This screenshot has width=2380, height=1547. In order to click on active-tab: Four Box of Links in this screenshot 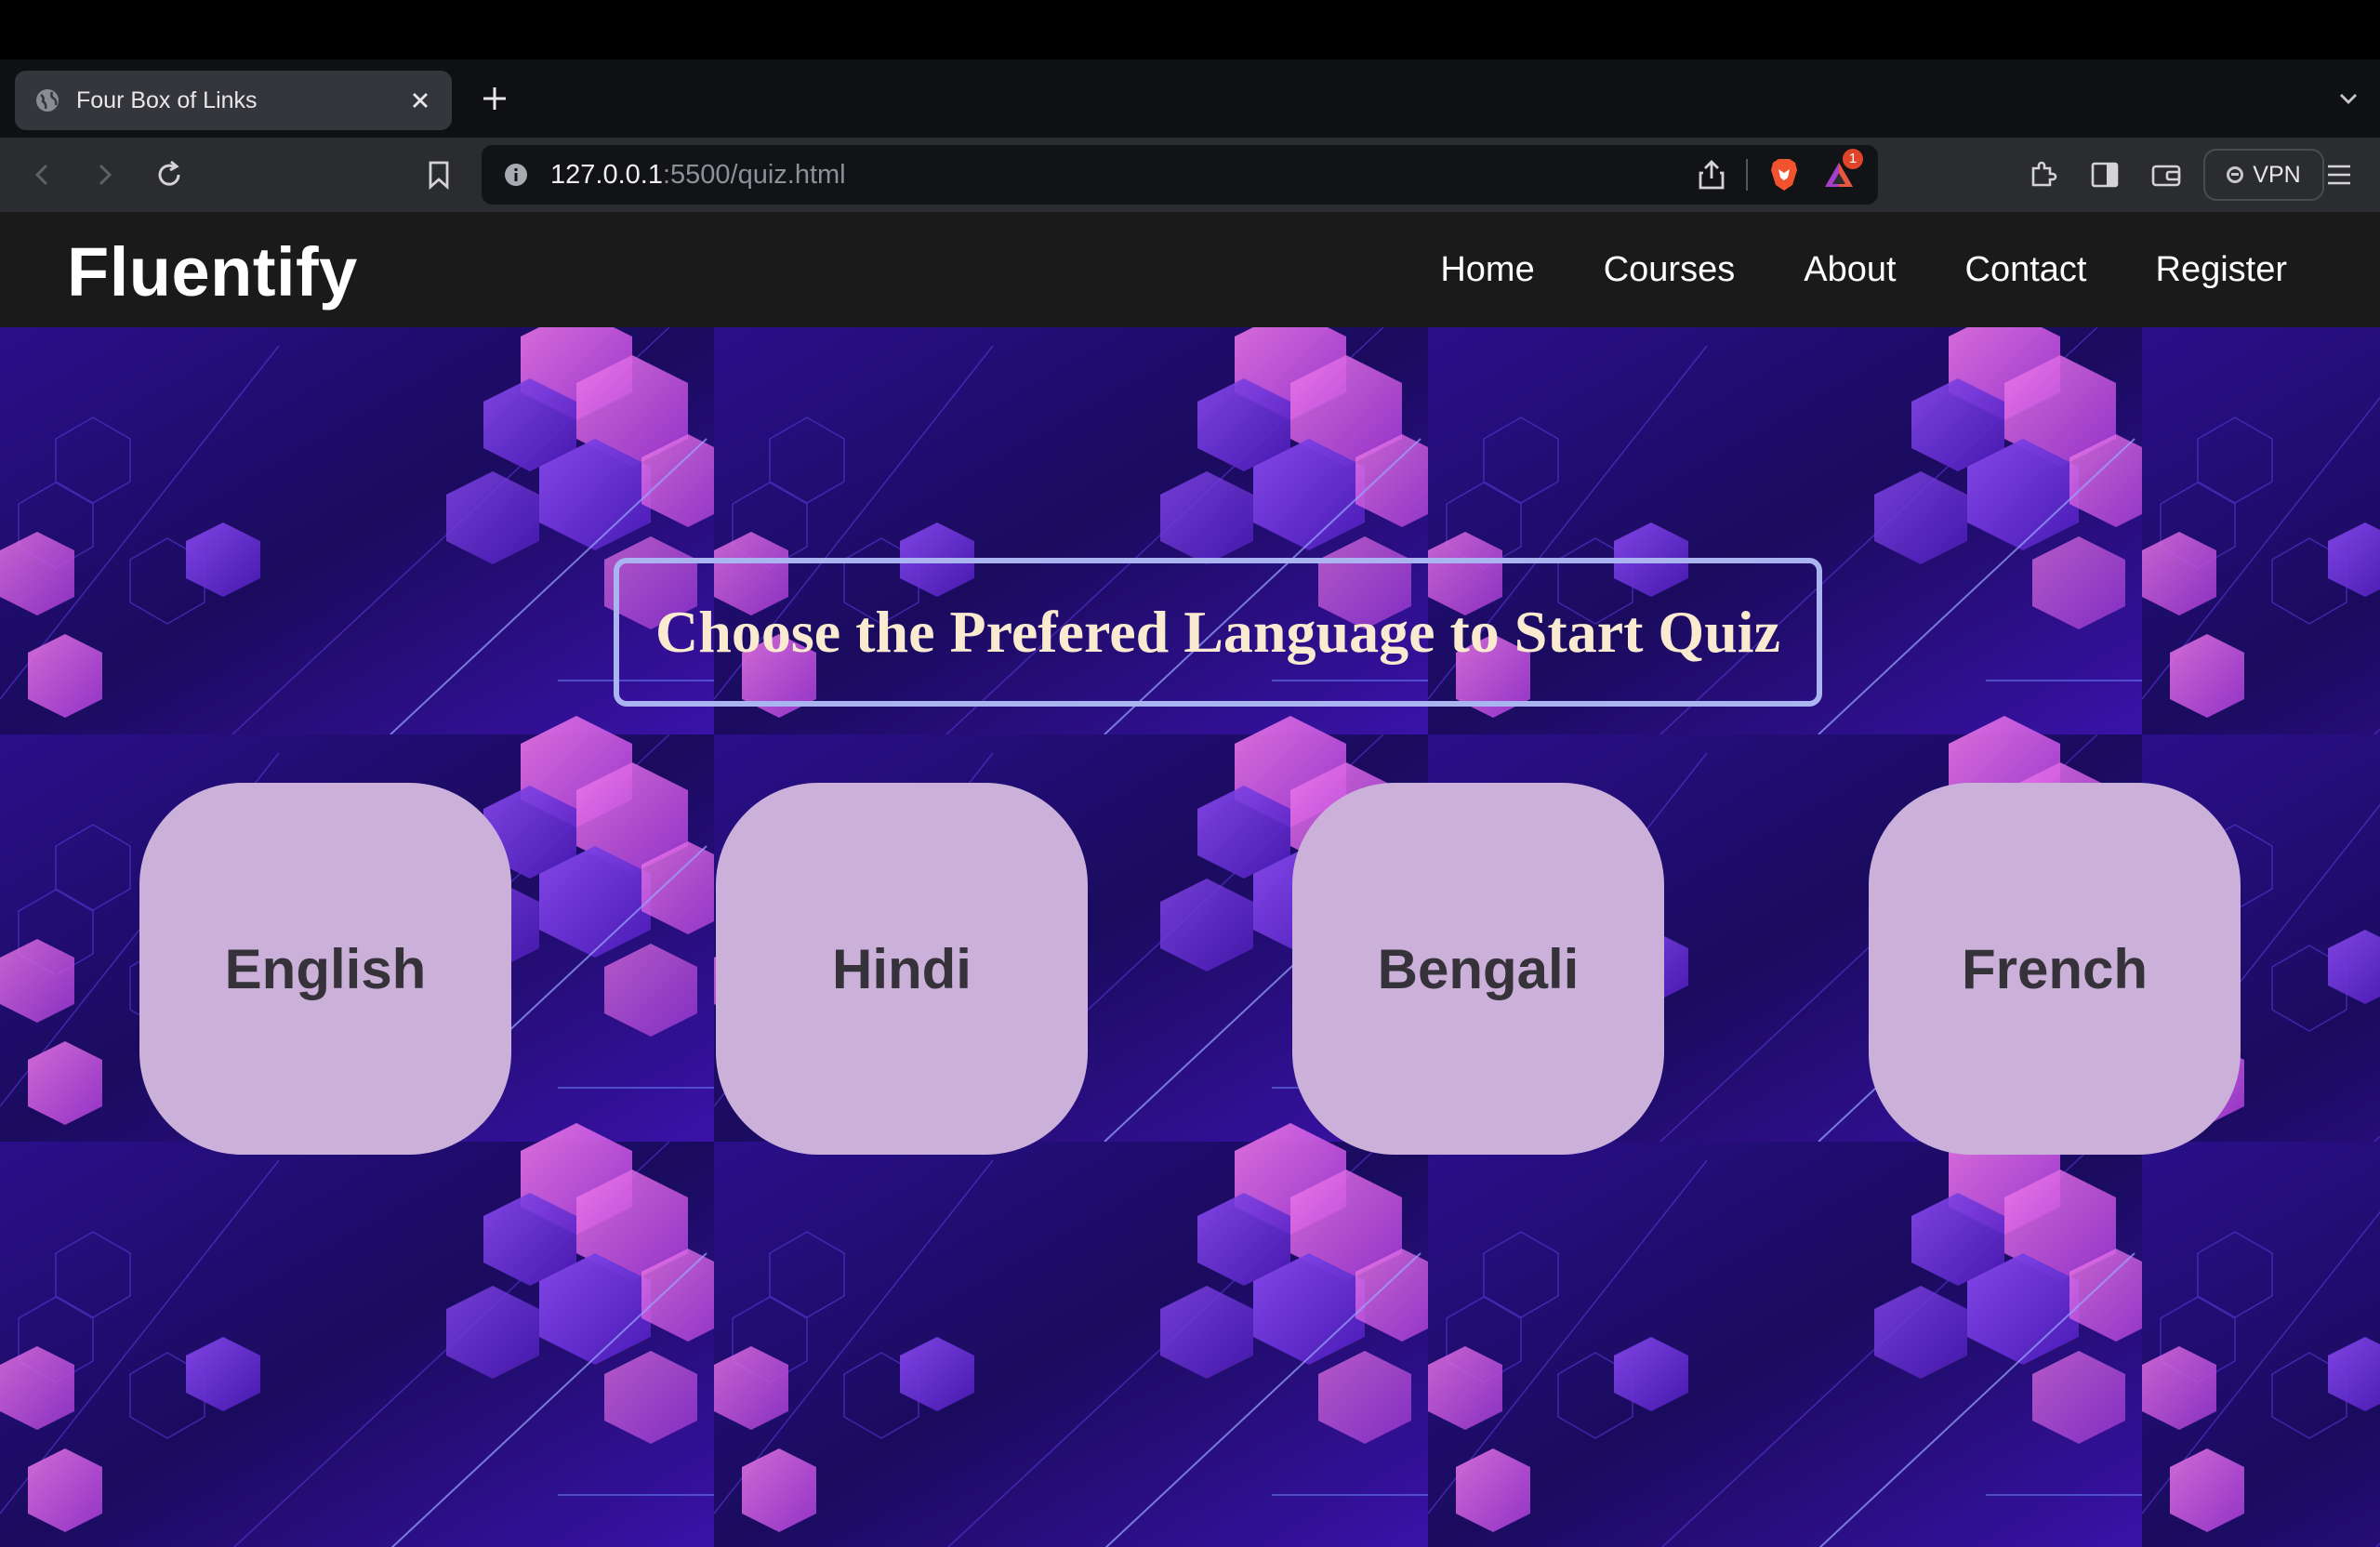, I will do `click(233, 100)`.